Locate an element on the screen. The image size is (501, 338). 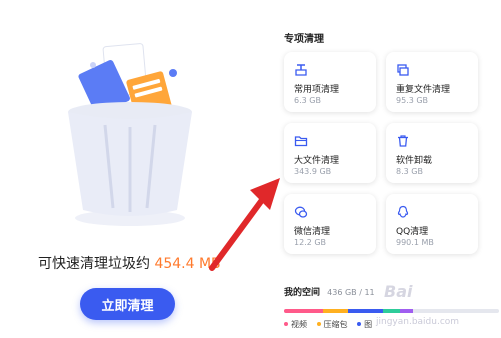
watermark-url: jingyan.baidu.com is located at coordinates (418, 322).